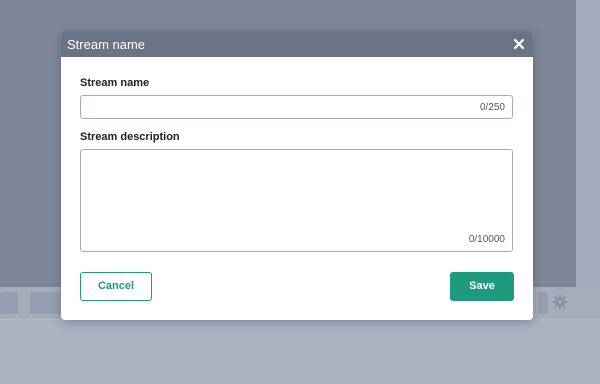 This screenshot has width=600, height=384. Describe the element at coordinates (519, 44) in the screenshot. I see `close-icon` at that location.